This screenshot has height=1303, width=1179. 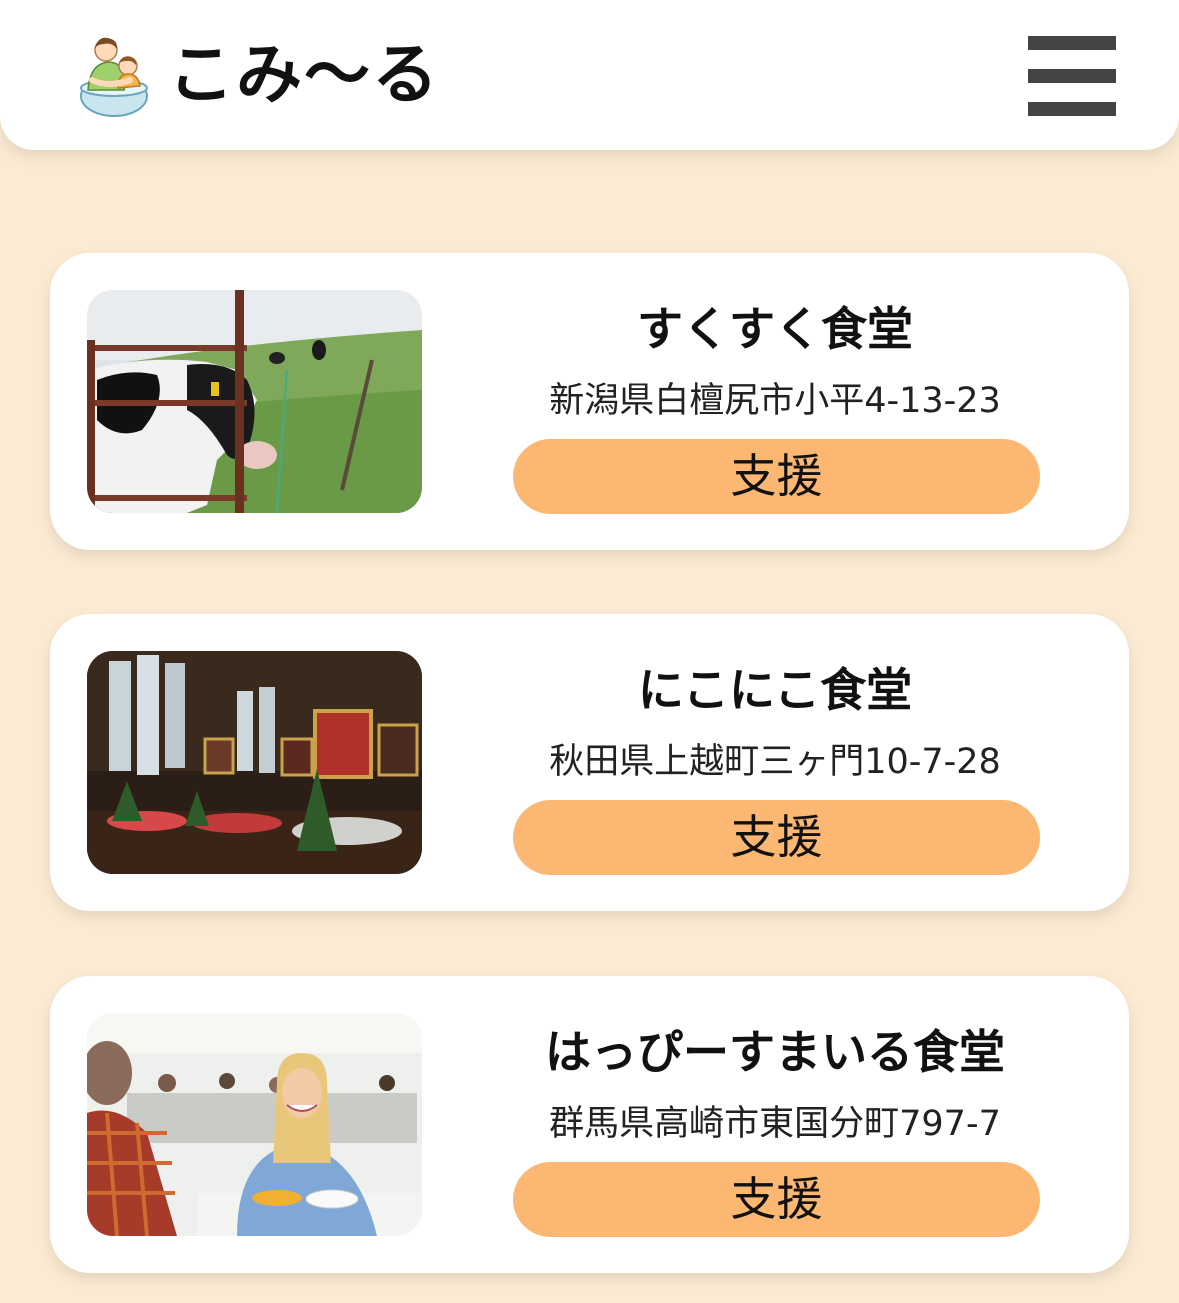 I want to click on cafeteria-name: はっぴーすまいる食堂, so click(x=775, y=1052).